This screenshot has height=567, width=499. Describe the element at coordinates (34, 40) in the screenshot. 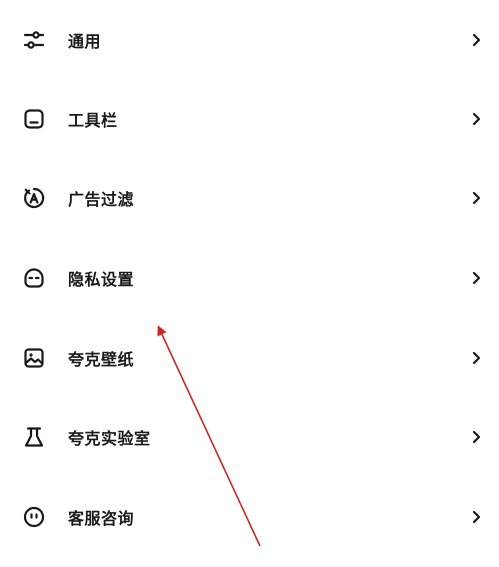

I see `sliders-icon` at that location.